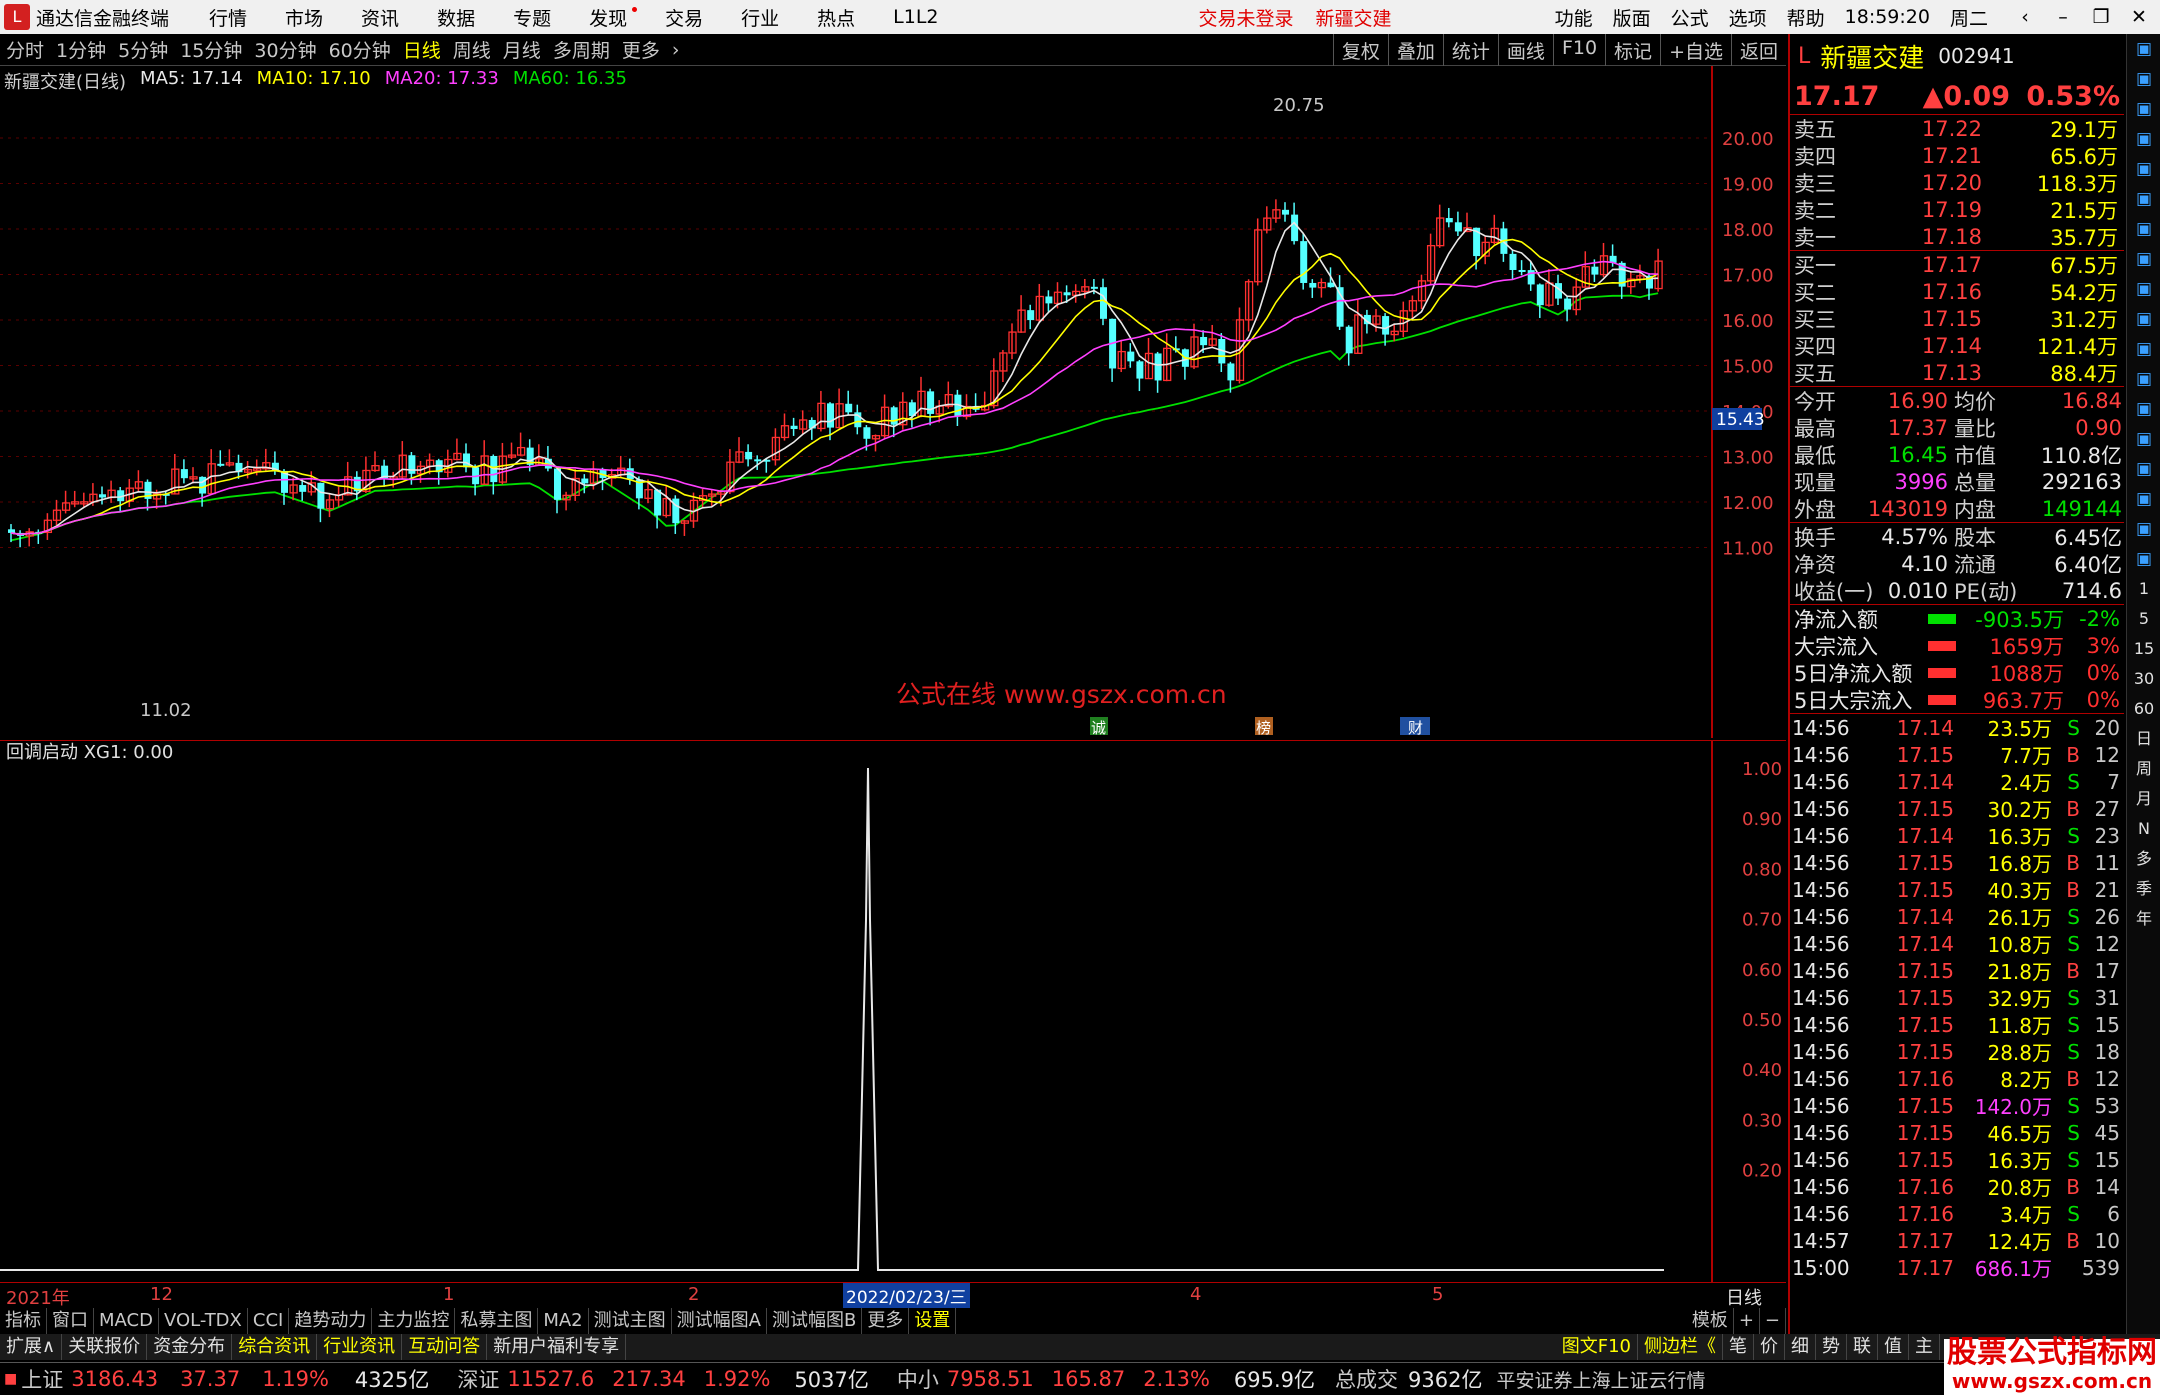  I want to click on sz-label: 深证, so click(478, 1379).